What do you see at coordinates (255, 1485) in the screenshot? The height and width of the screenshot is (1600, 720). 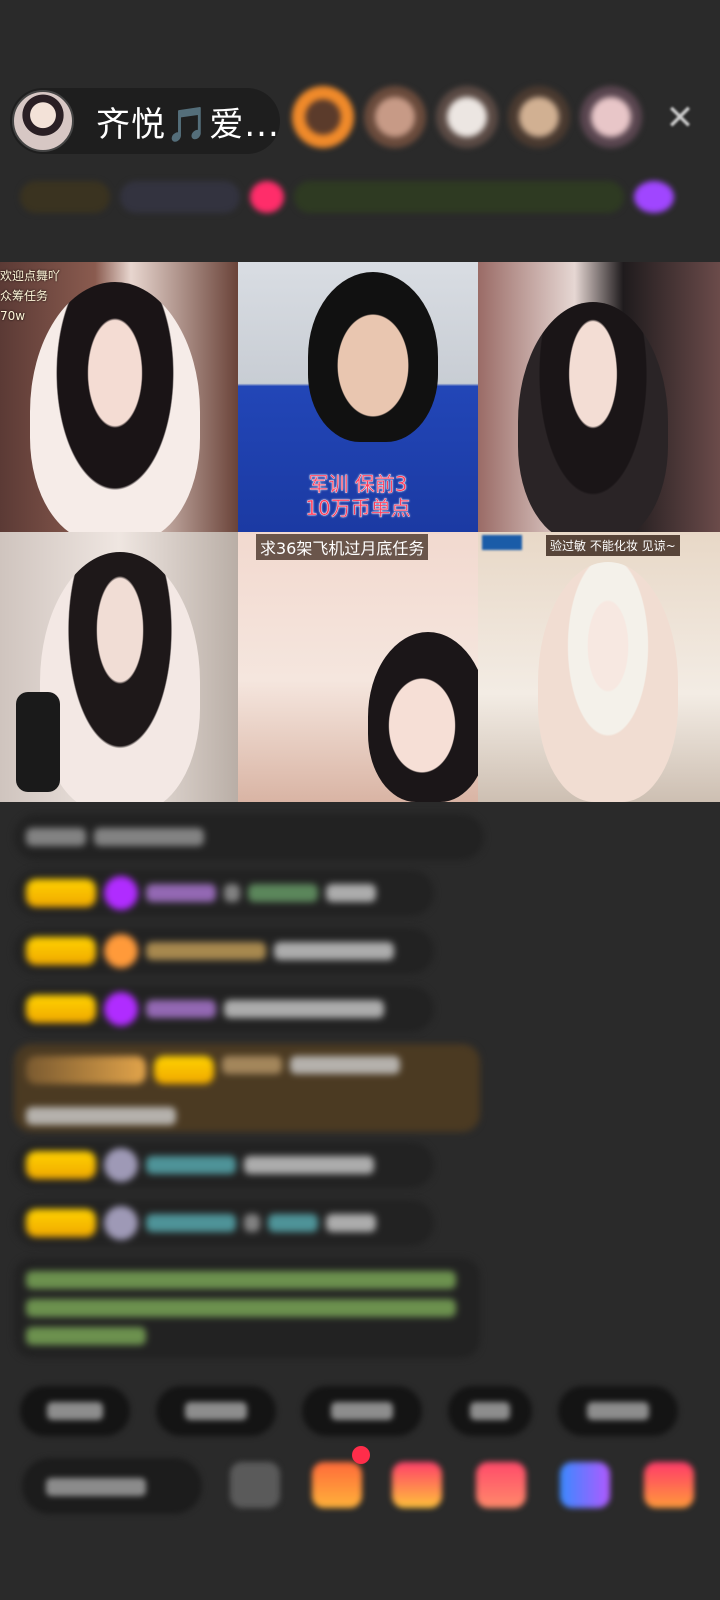 I see `emoji-icon` at bounding box center [255, 1485].